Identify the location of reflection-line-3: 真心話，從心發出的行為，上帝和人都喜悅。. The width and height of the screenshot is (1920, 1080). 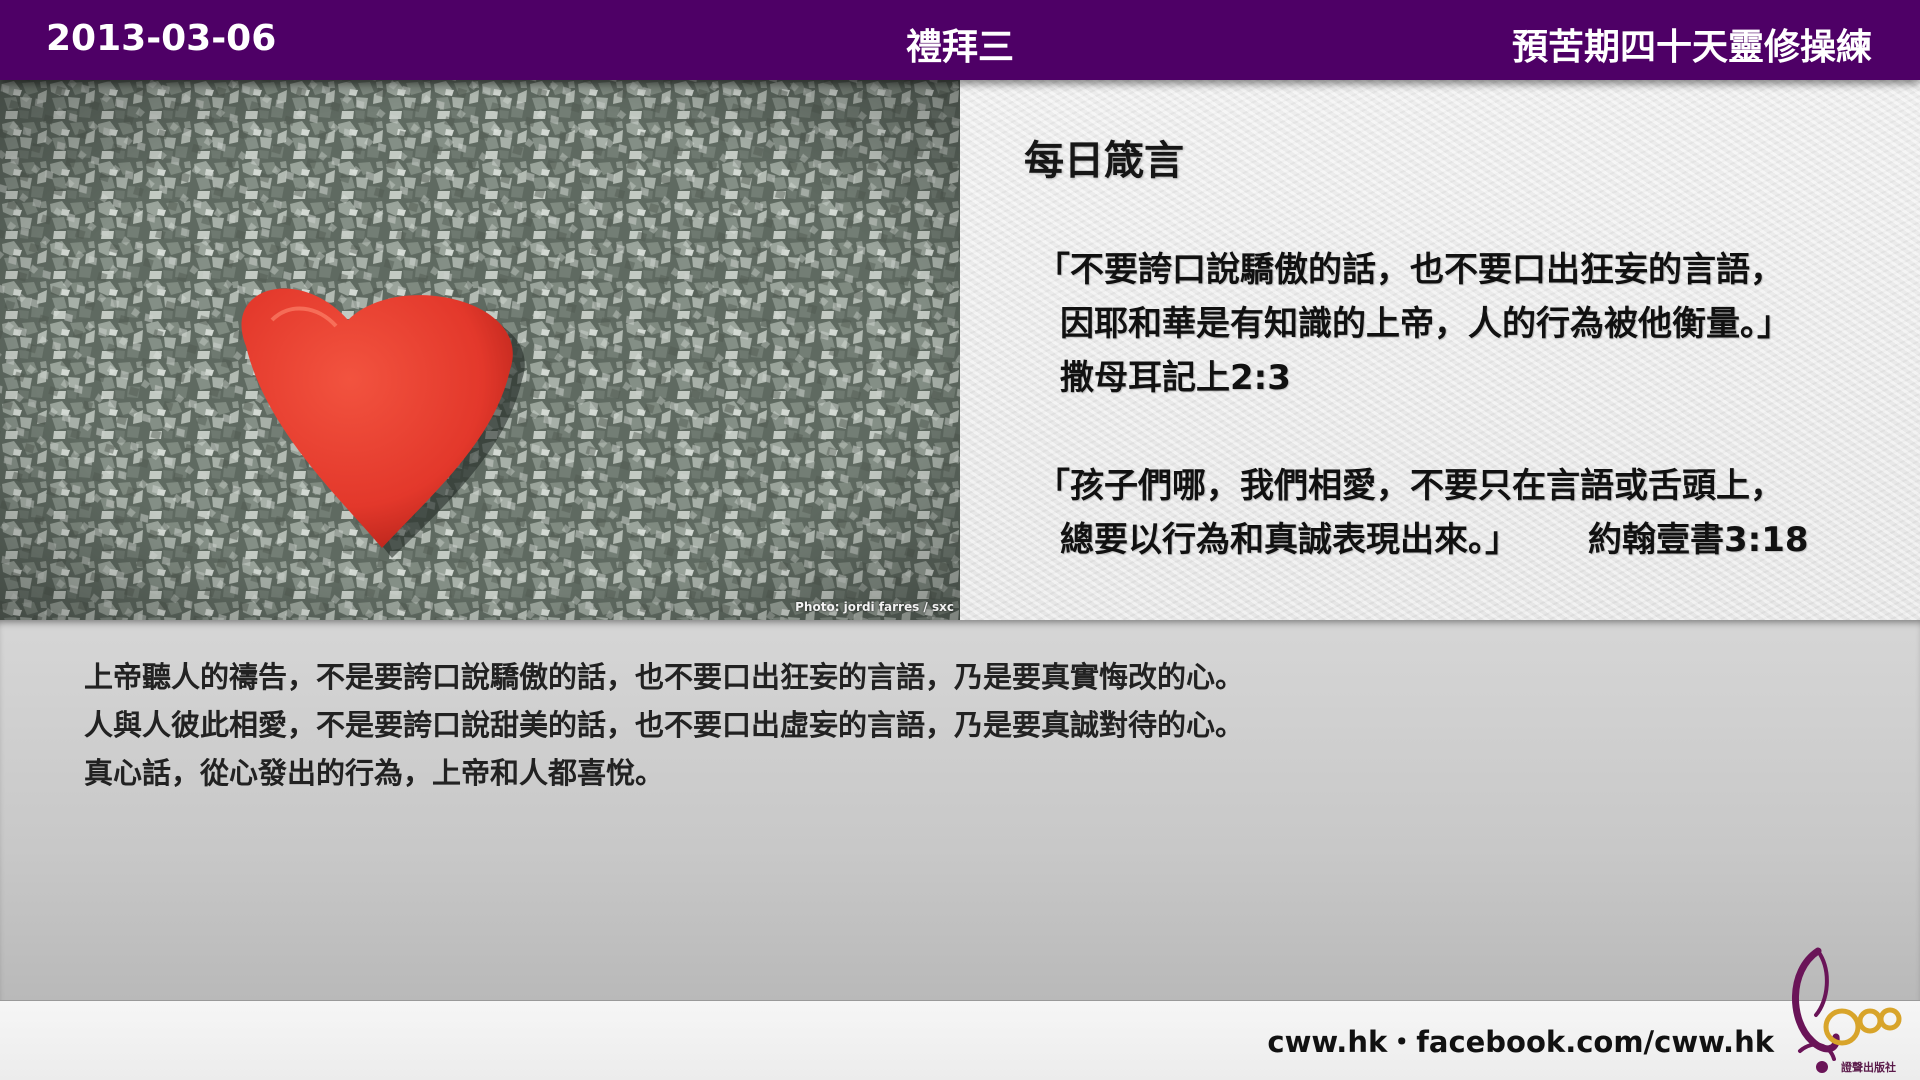
(374, 773).